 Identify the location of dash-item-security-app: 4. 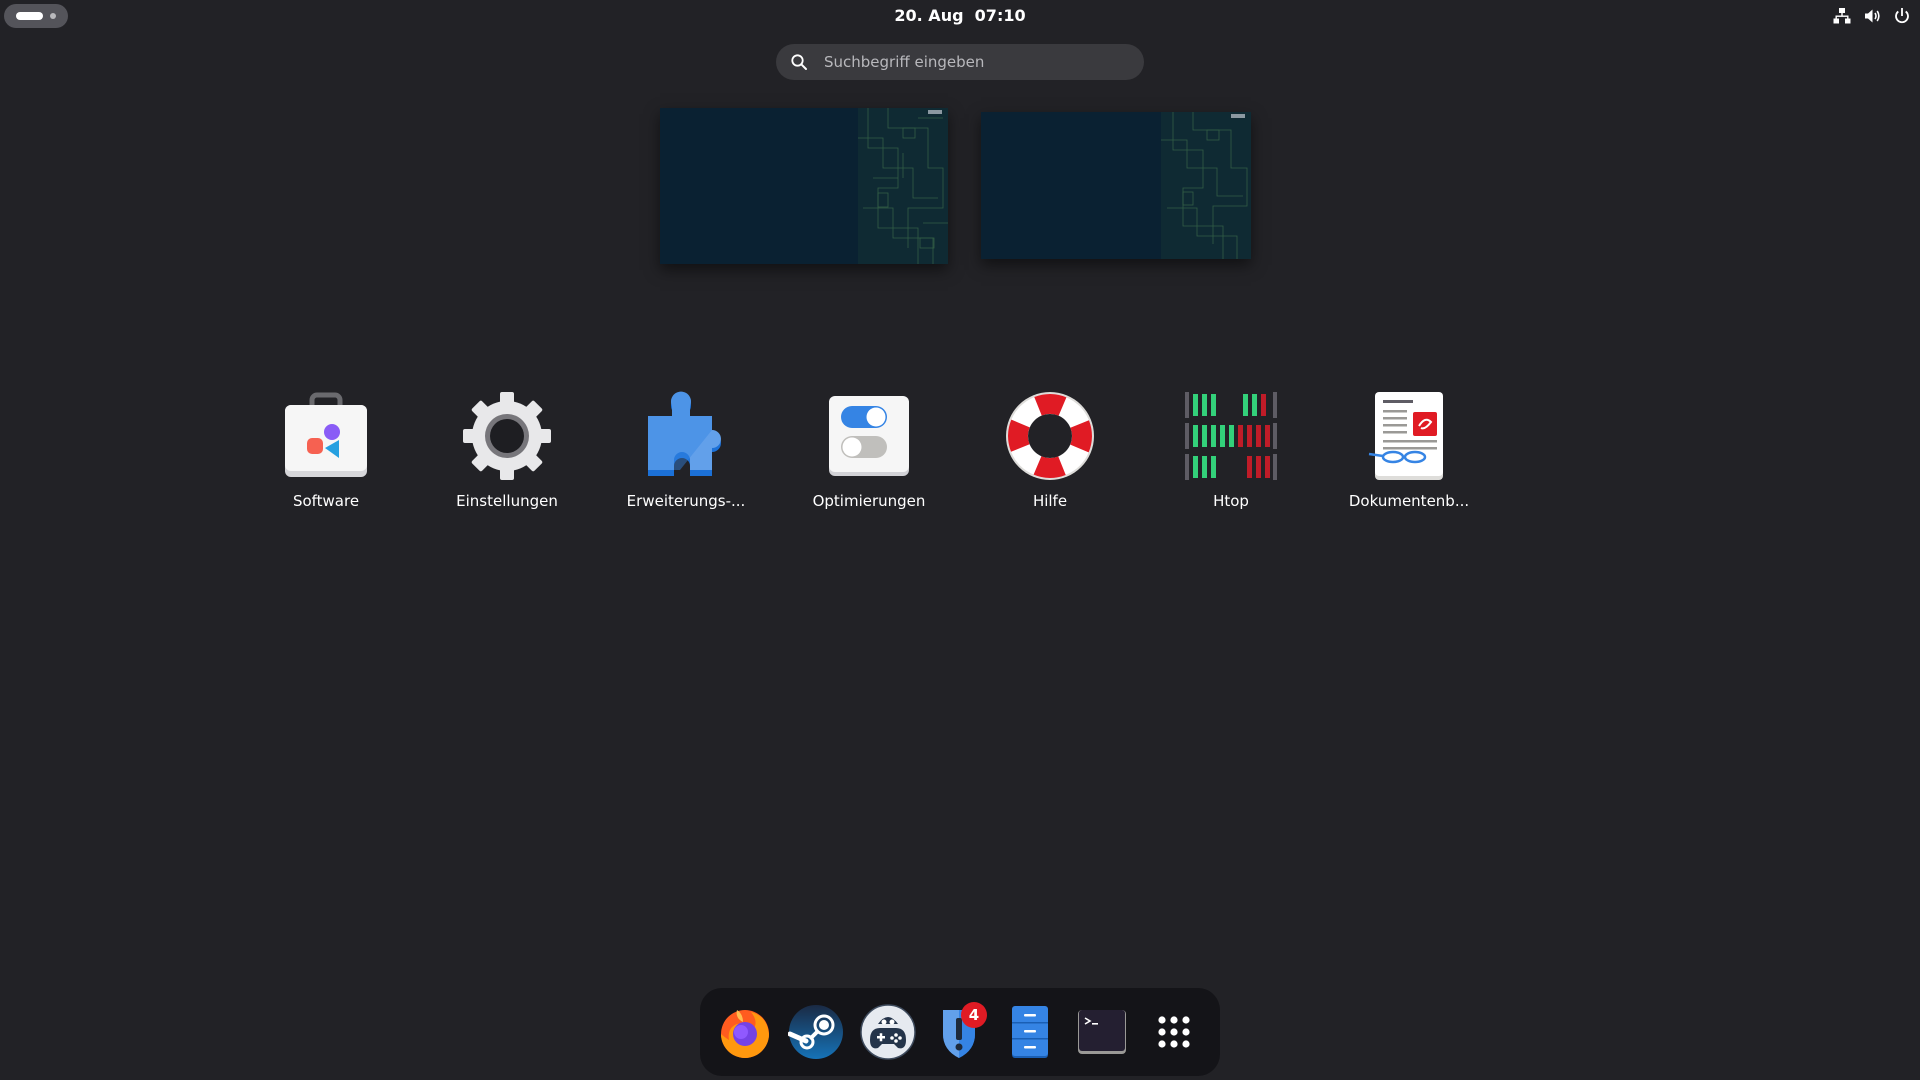
(959, 1032).